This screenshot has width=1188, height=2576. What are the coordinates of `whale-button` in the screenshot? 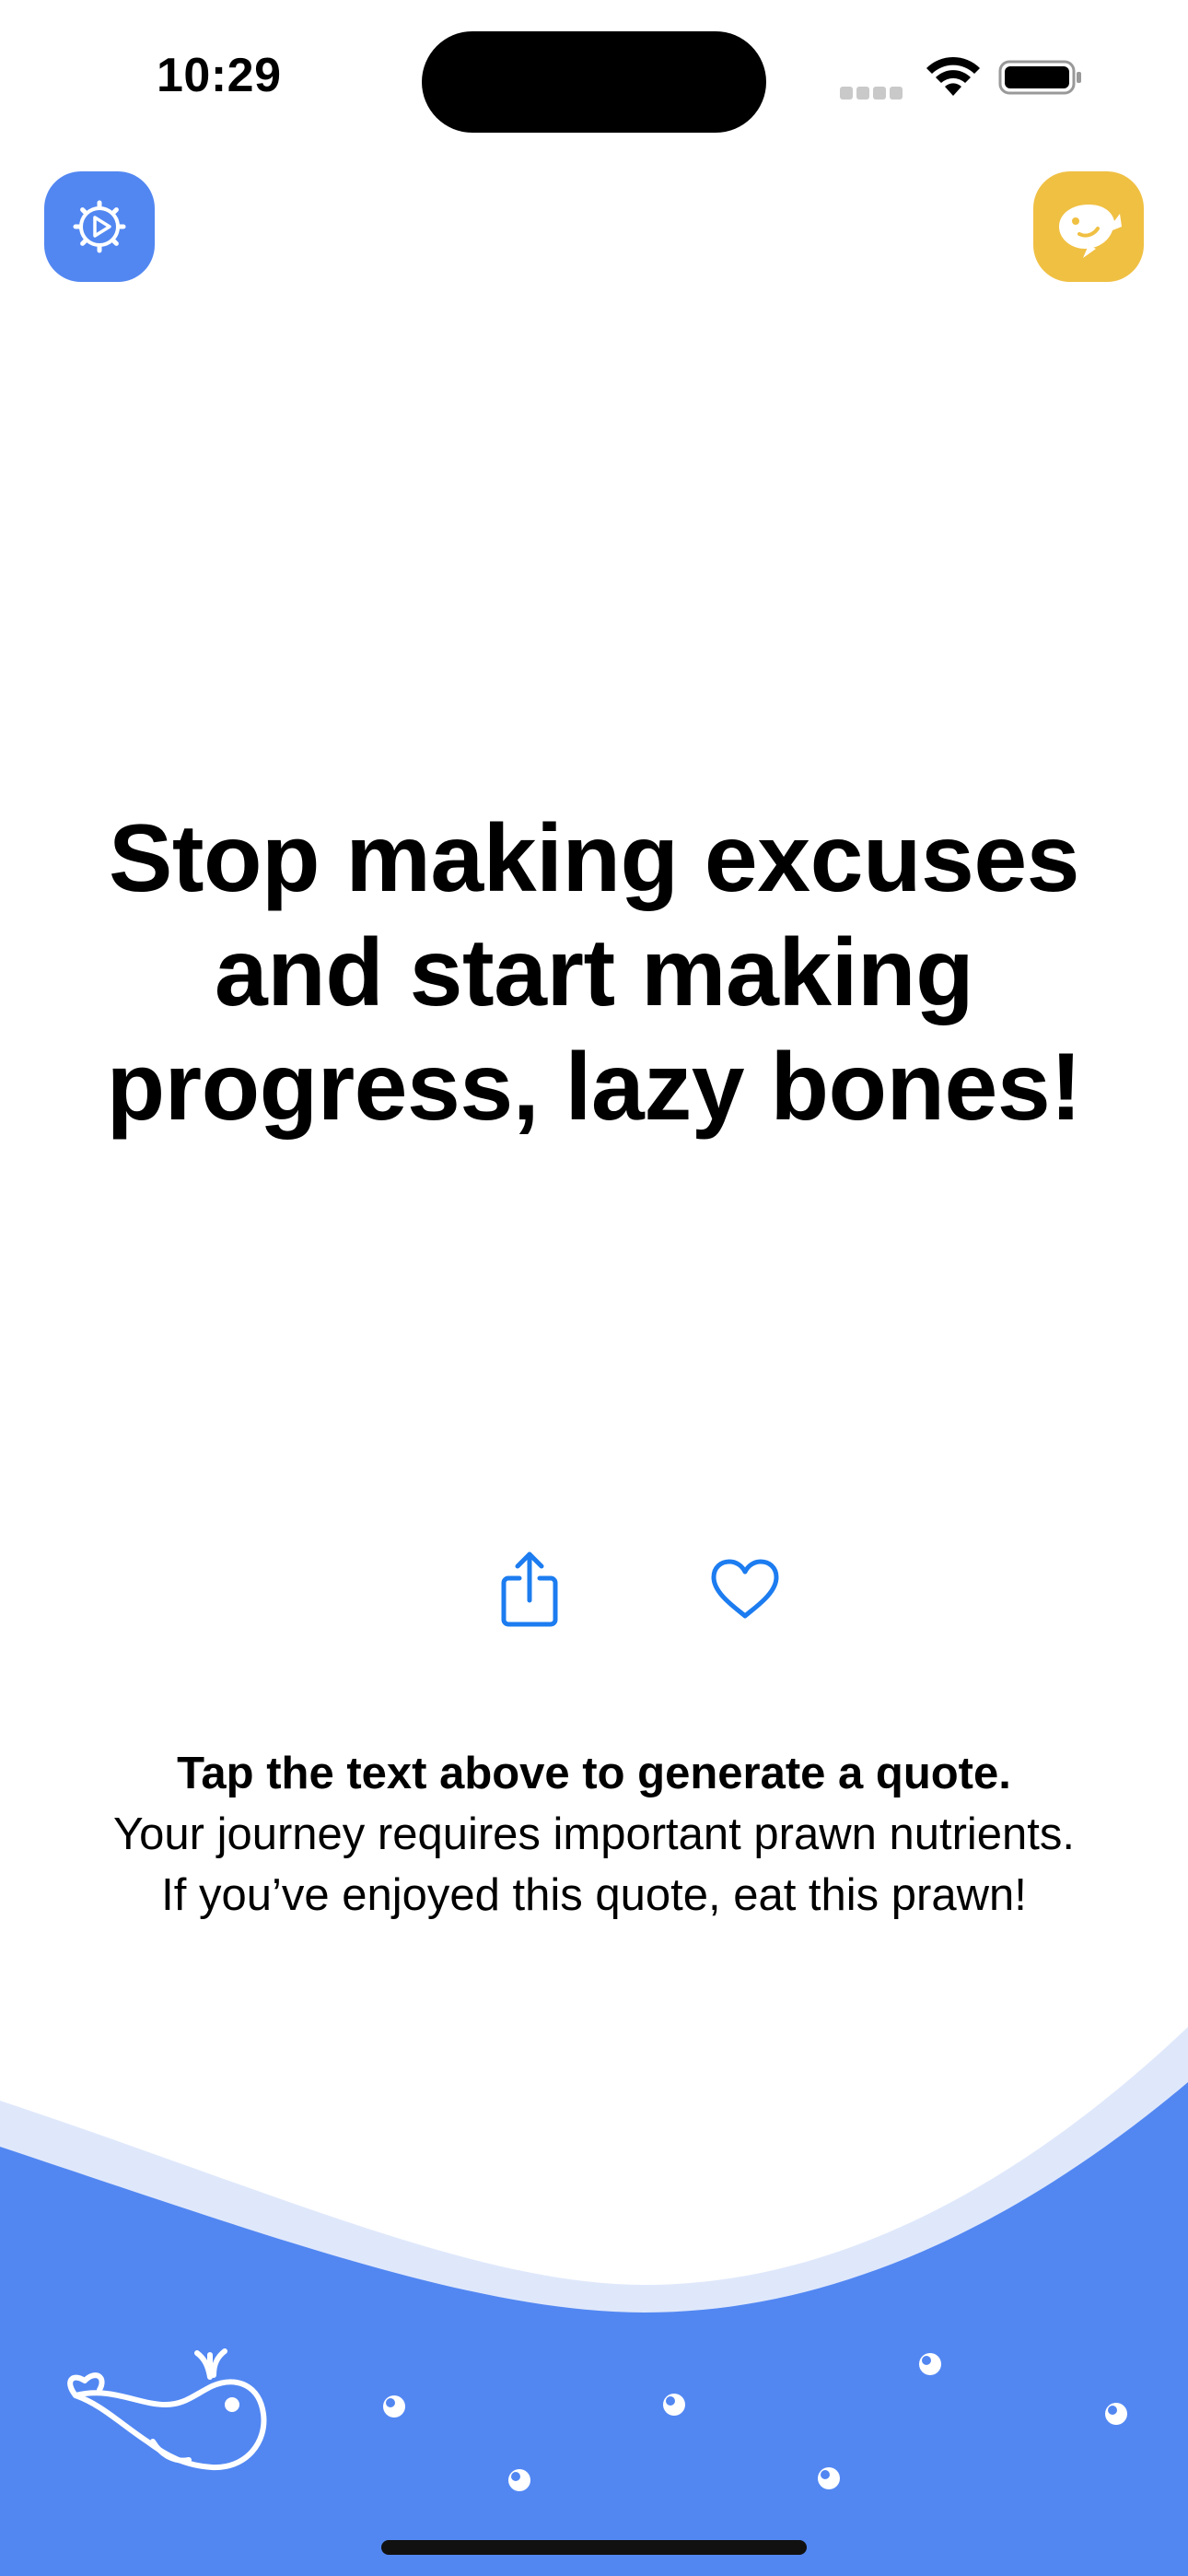 It's located at (1088, 227).